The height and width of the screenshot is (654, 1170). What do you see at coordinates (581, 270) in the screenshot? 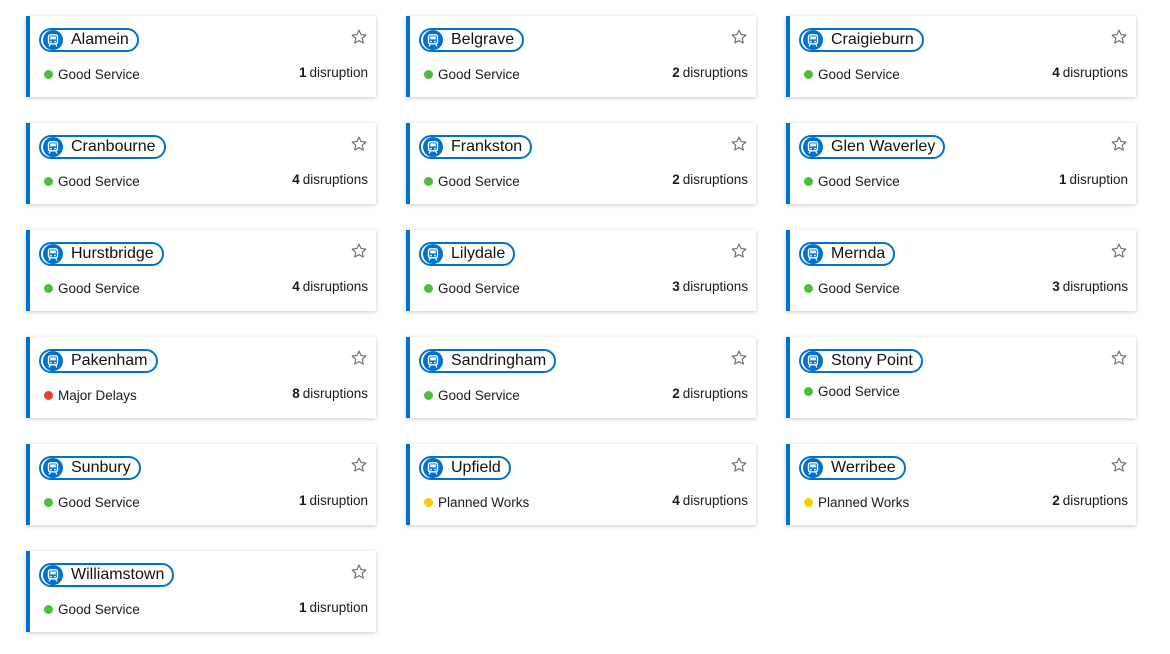
I see `line-card-lilydale: Lilydale Good Service 3 disruptions` at bounding box center [581, 270].